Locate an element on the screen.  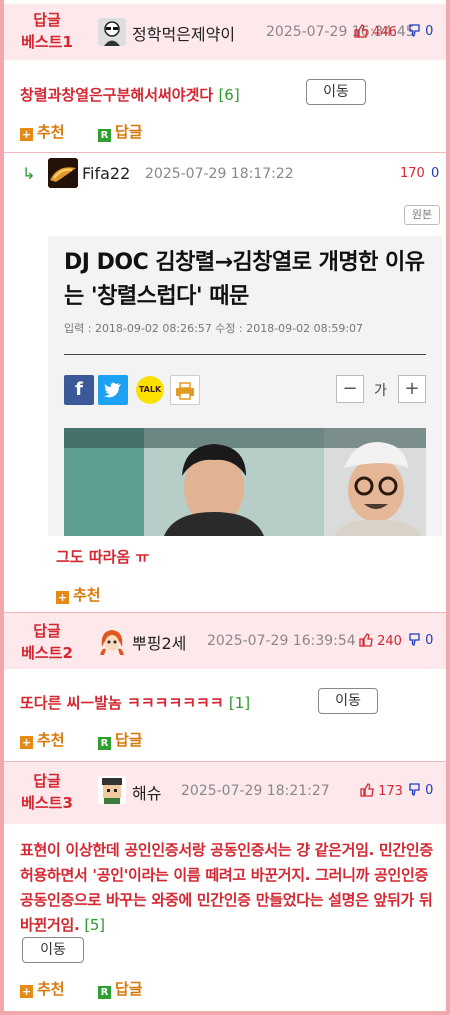
best-label-line2: 베스트2 is located at coordinates (47, 653).